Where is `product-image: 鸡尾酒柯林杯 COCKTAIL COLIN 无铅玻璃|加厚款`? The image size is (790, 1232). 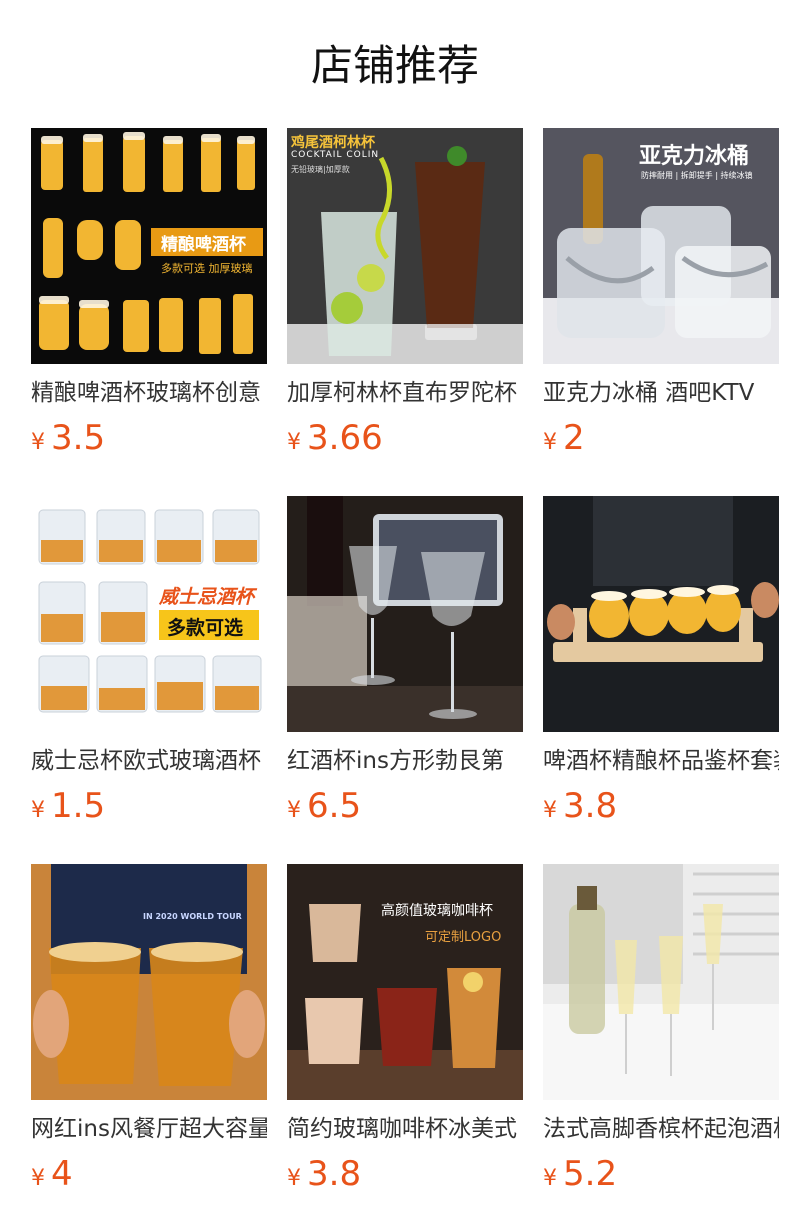
product-image: 鸡尾酒柯林杯 COCKTAIL COLIN 无铅玻璃|加厚款 is located at coordinates (405, 246).